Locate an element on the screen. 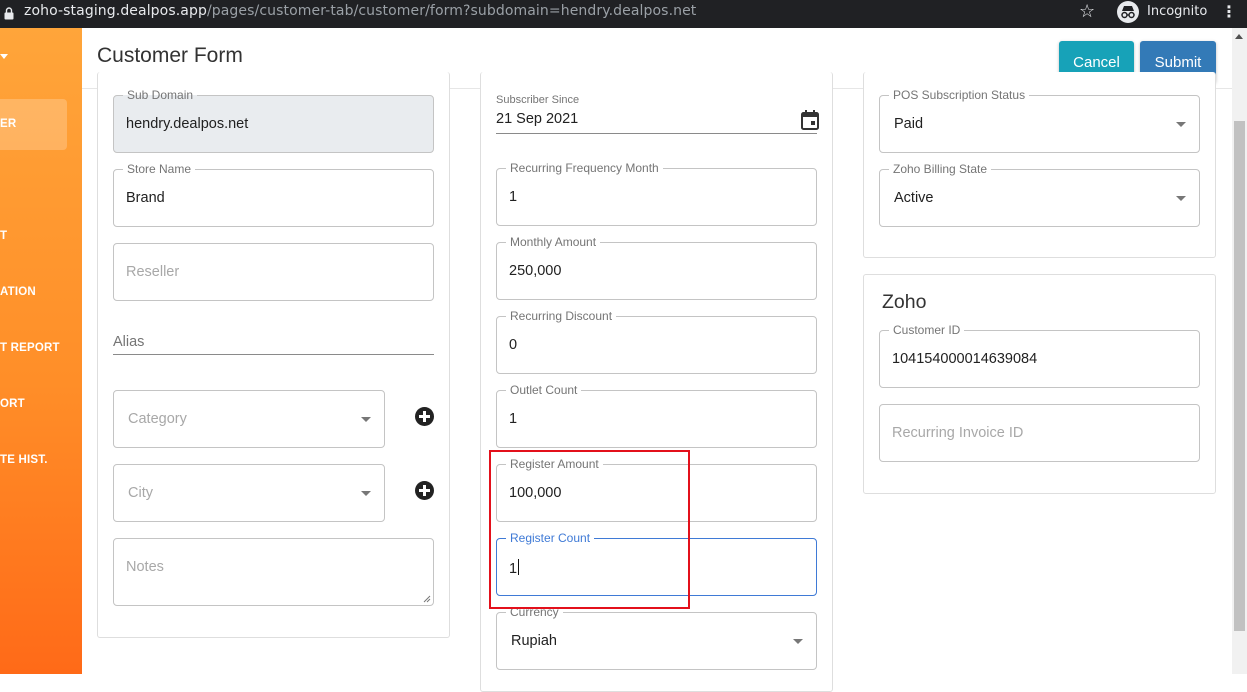  subscriber-since-value: 21 Sep 2021 is located at coordinates (537, 119).